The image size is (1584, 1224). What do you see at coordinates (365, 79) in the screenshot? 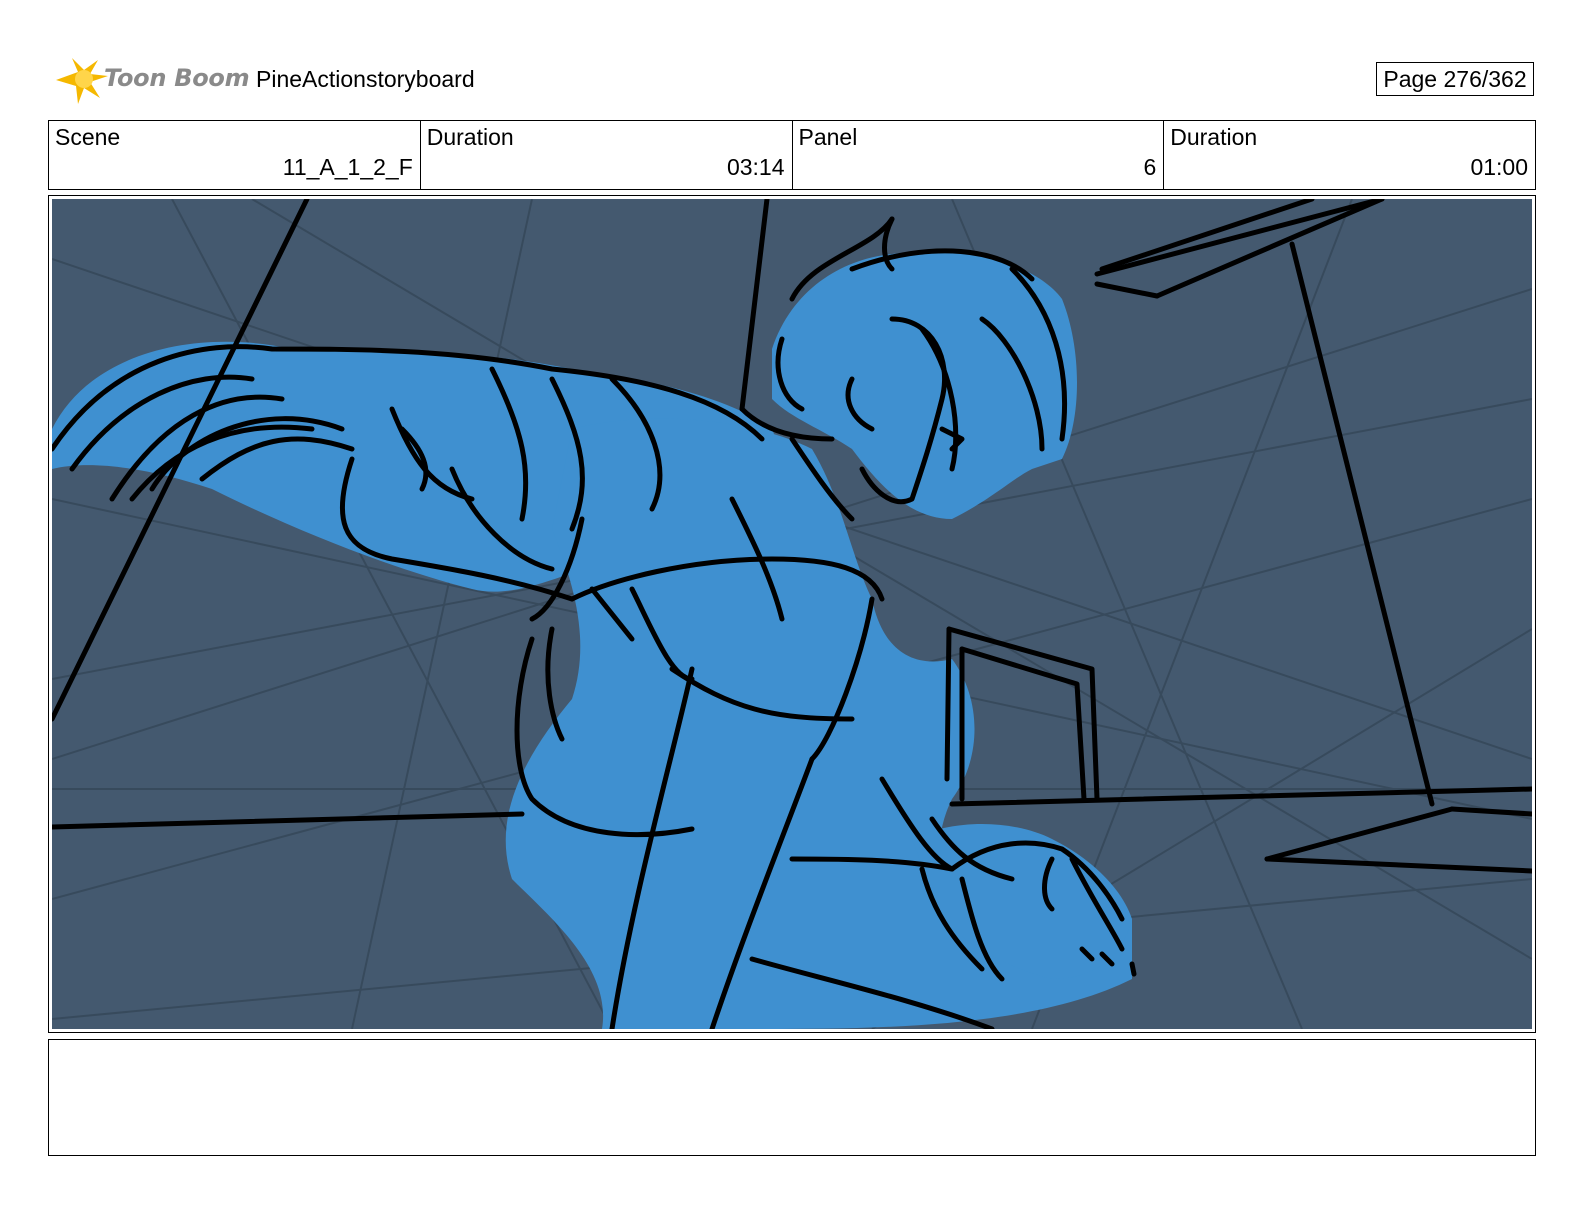
I see `project-title: PineActionstoryboard` at bounding box center [365, 79].